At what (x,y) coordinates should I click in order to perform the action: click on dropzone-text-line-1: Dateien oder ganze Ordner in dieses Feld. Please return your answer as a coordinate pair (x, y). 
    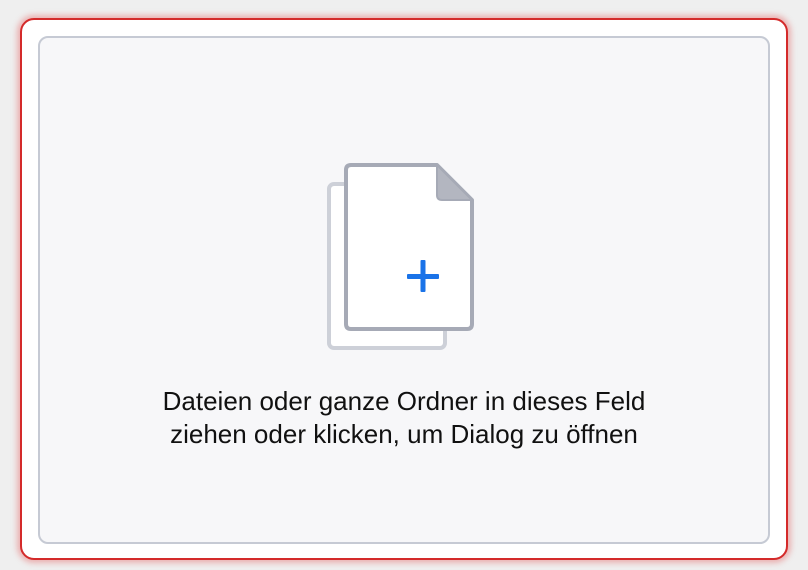
    Looking at the image, I should click on (404, 401).